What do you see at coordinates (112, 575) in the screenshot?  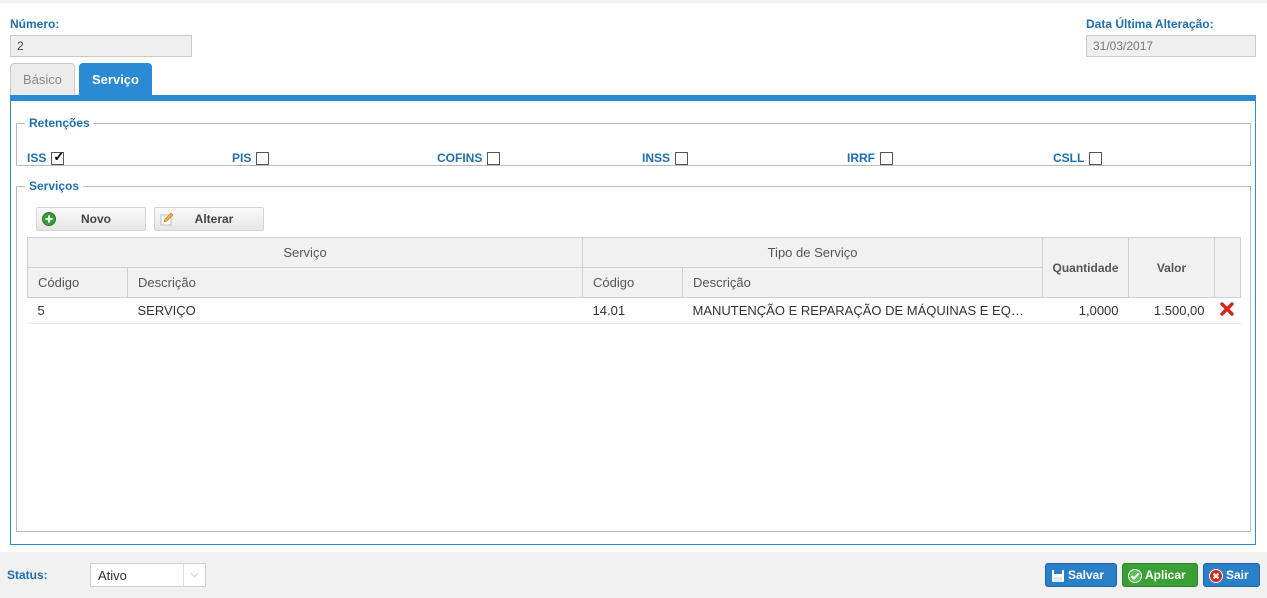 I see `status-select-value: Ativo` at bounding box center [112, 575].